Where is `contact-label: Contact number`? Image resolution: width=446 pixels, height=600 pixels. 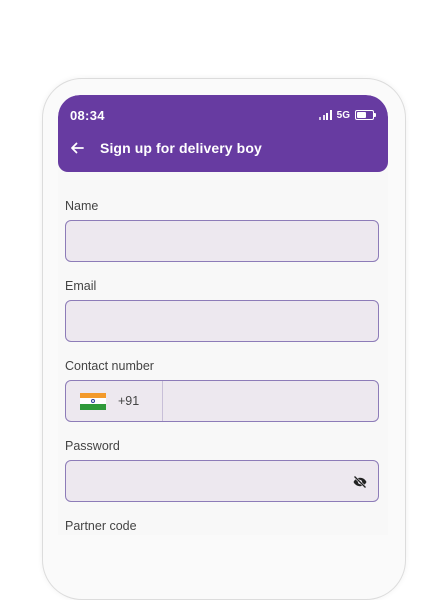 contact-label: Contact number is located at coordinates (109, 366).